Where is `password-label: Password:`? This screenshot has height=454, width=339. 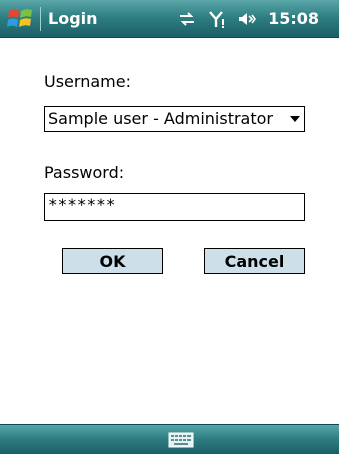
password-label: Password: is located at coordinates (84, 172).